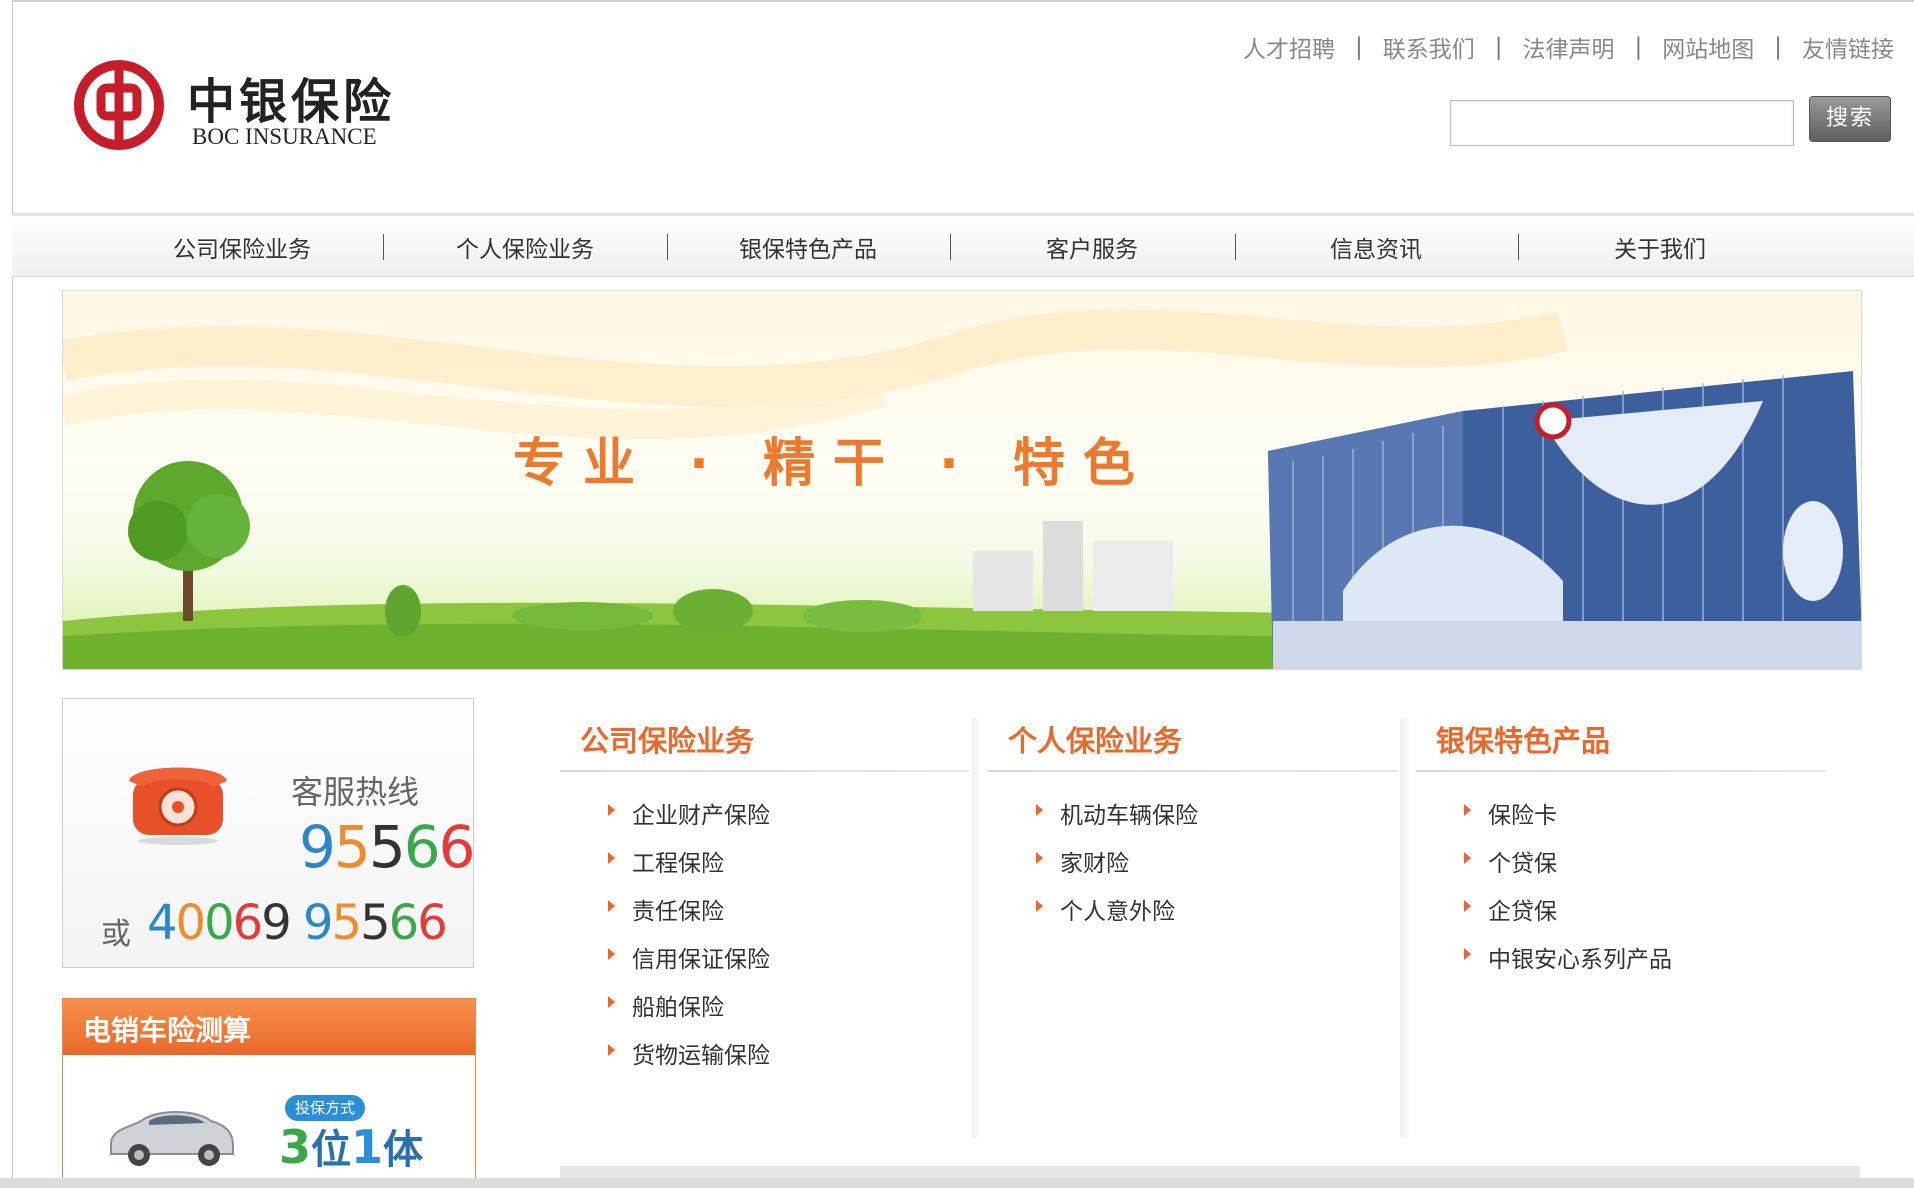 The image size is (1914, 1188). What do you see at coordinates (789, 868) in the screenshot?
I see `list-item: 工程保险` at bounding box center [789, 868].